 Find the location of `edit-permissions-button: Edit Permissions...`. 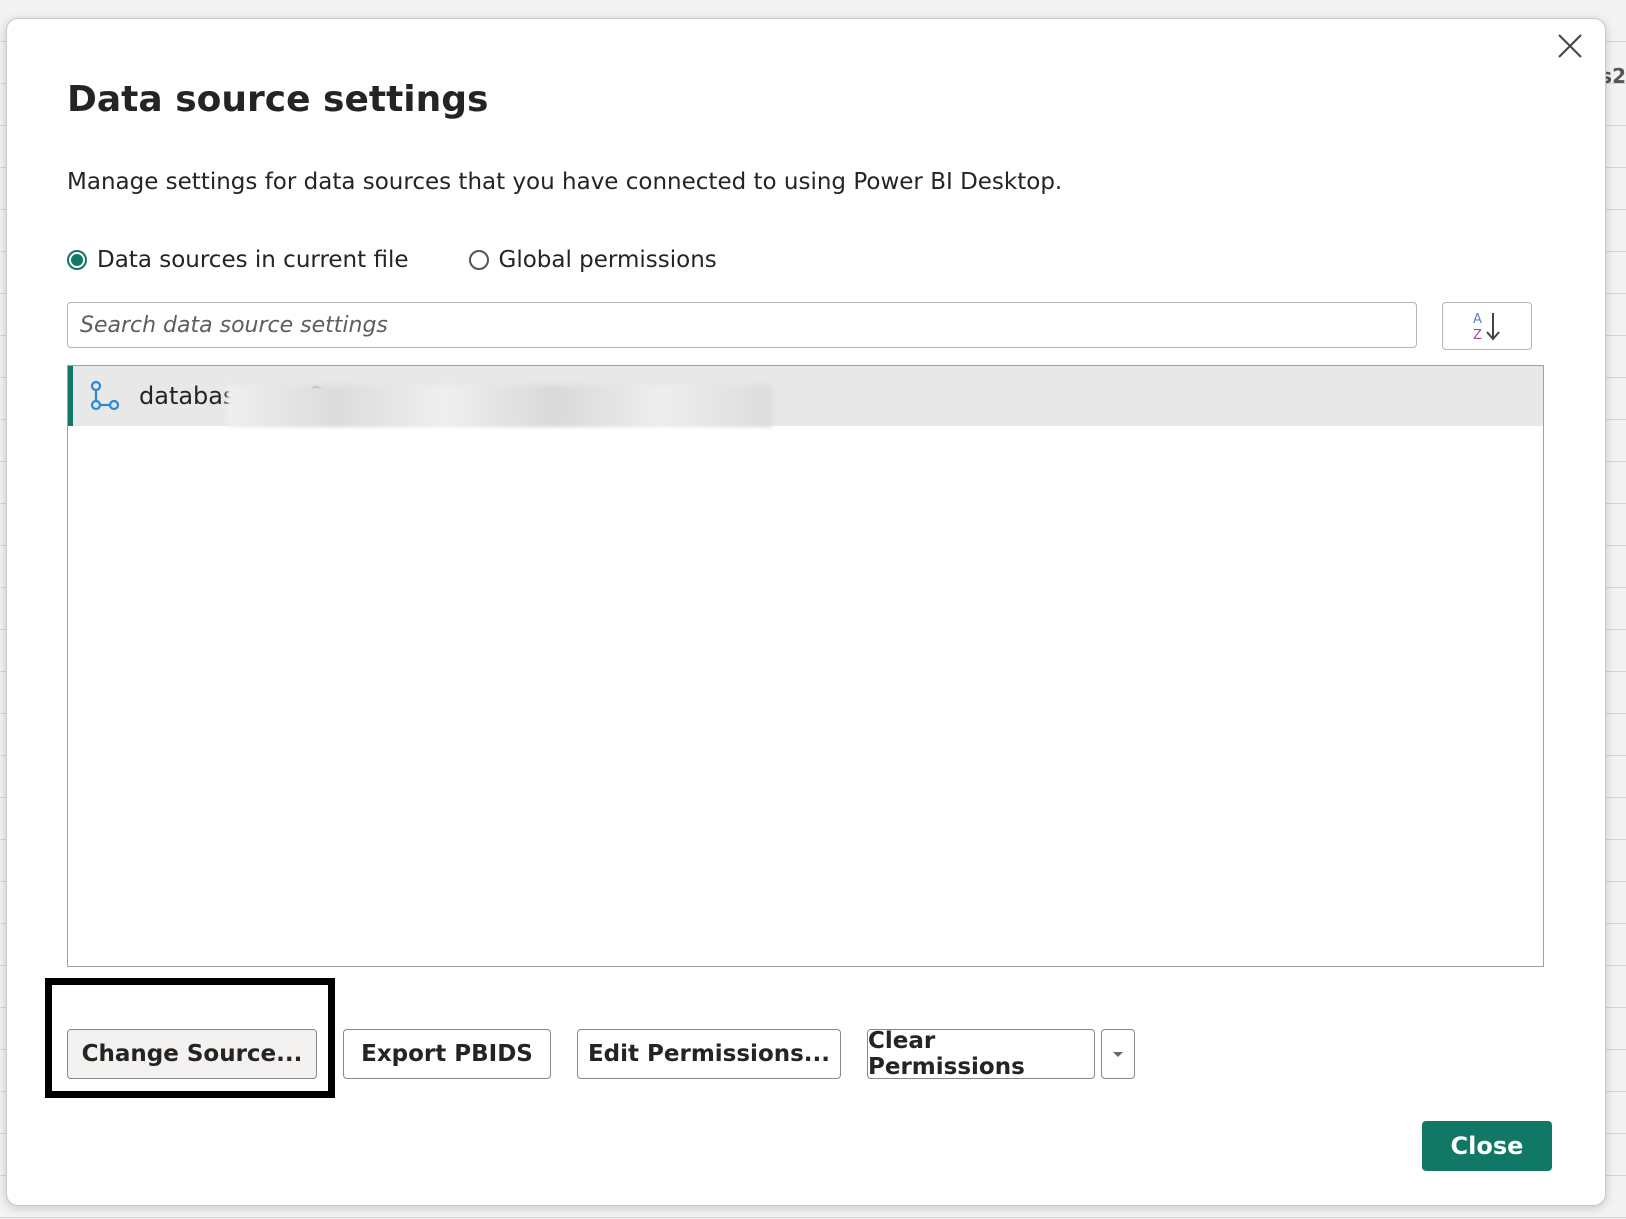

edit-permissions-button: Edit Permissions... is located at coordinates (709, 1054).